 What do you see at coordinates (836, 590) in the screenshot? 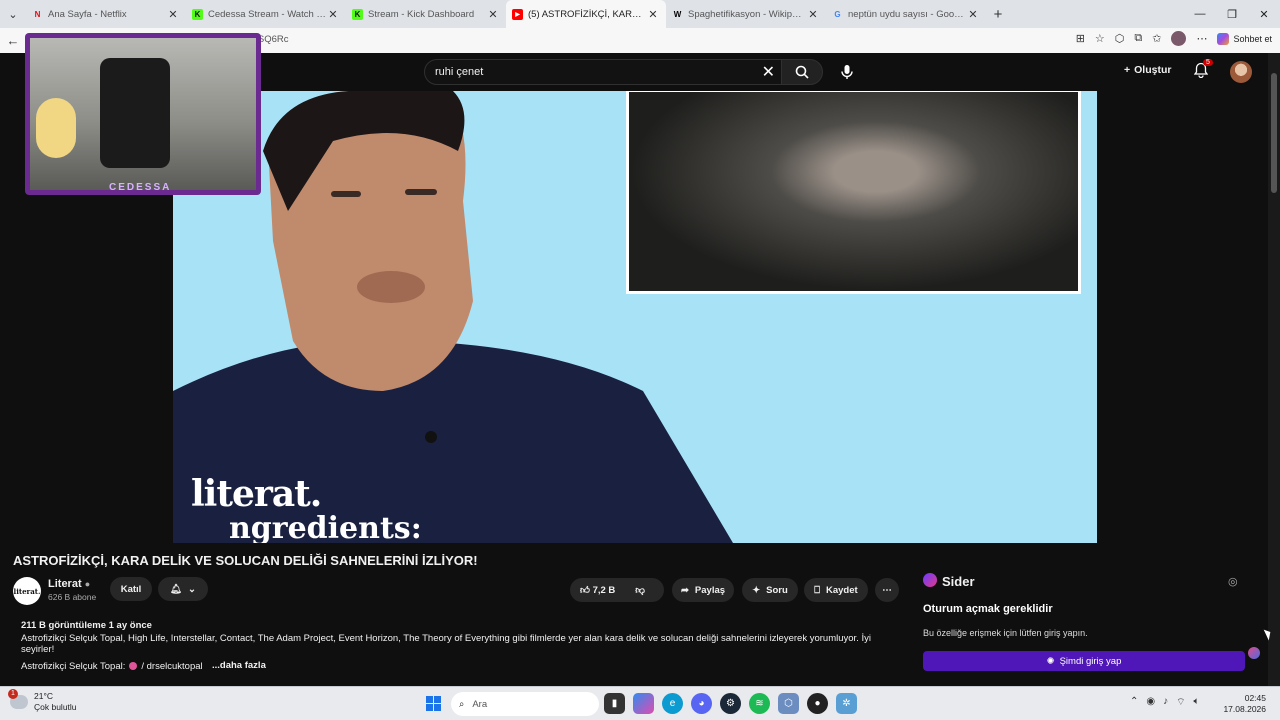
I see `save-button: ⎕ Kaydet` at bounding box center [836, 590].